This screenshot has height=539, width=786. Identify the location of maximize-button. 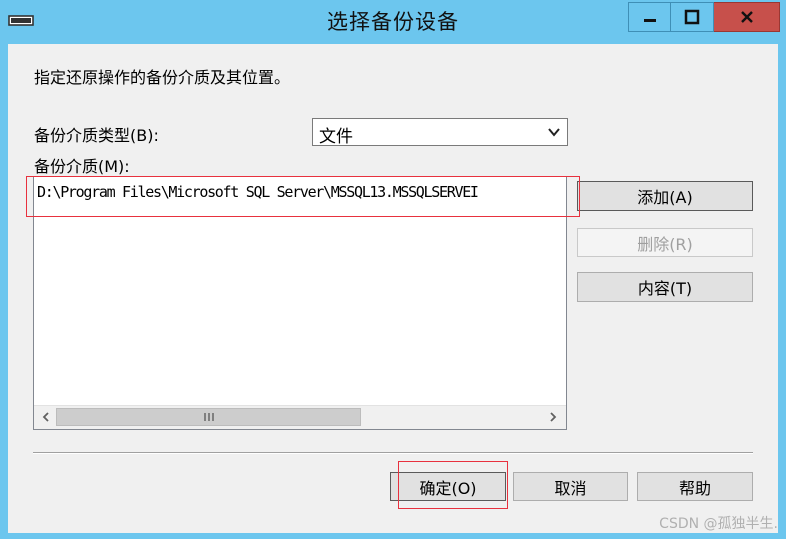
(692, 17).